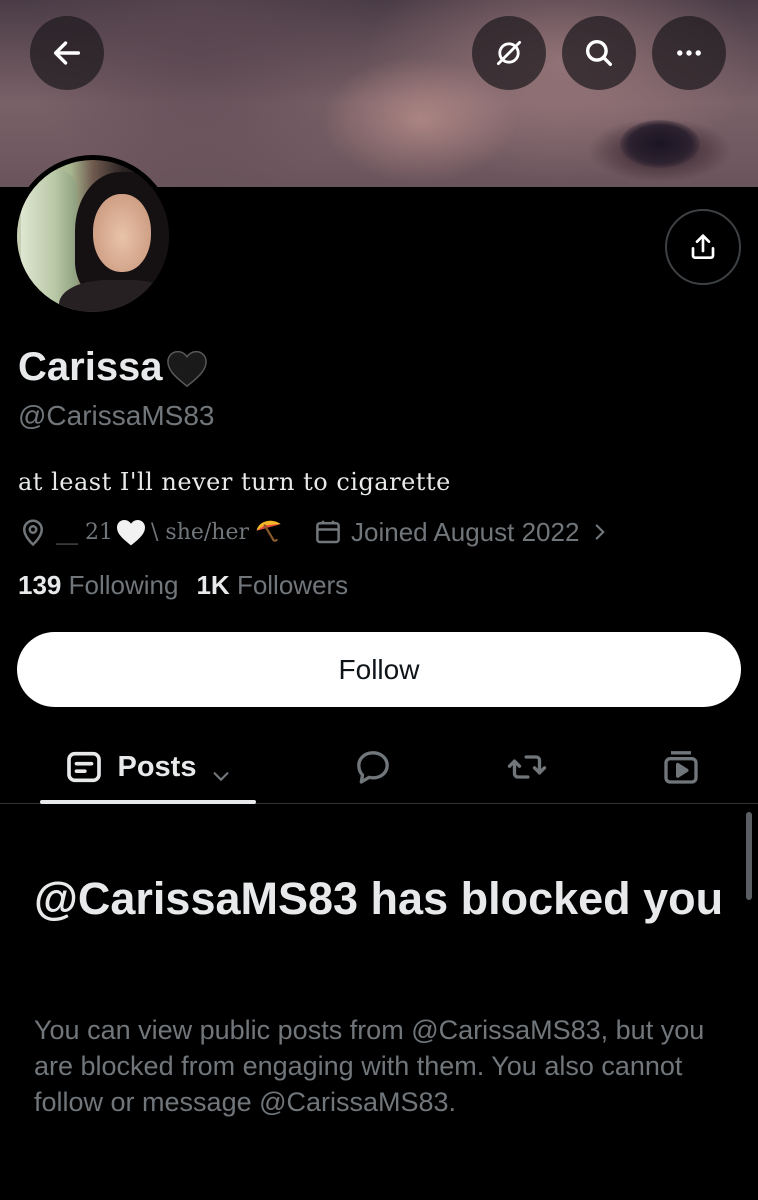 This screenshot has width=758, height=1200. Describe the element at coordinates (600, 532) in the screenshot. I see `chevron-right-icon` at that location.